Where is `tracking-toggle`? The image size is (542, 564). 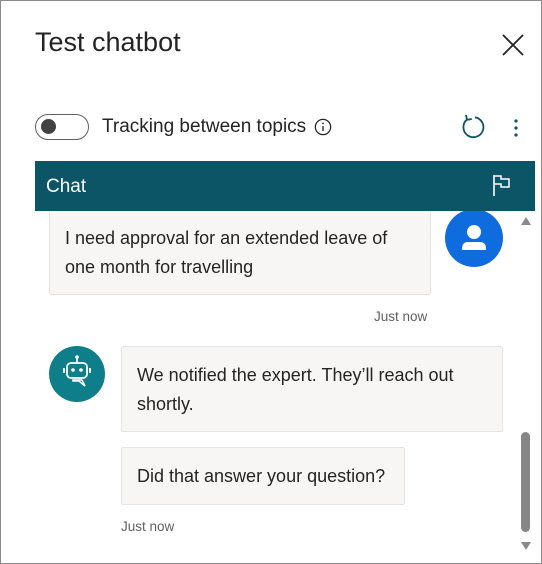
tracking-toggle is located at coordinates (62, 127).